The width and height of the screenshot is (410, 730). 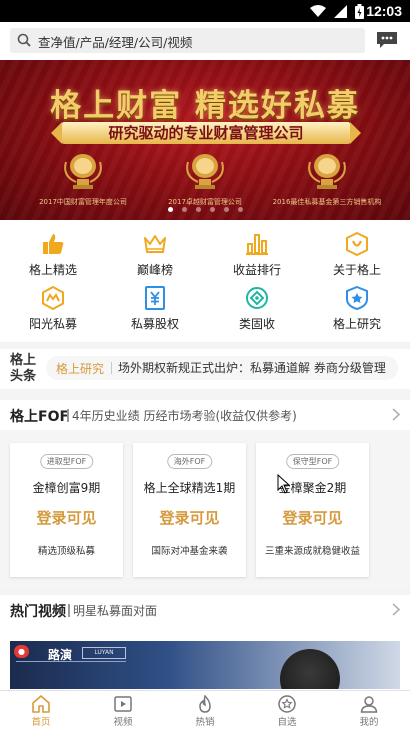 I want to click on video-section-header: 热门视频 明星私募面对面, so click(x=205, y=610).